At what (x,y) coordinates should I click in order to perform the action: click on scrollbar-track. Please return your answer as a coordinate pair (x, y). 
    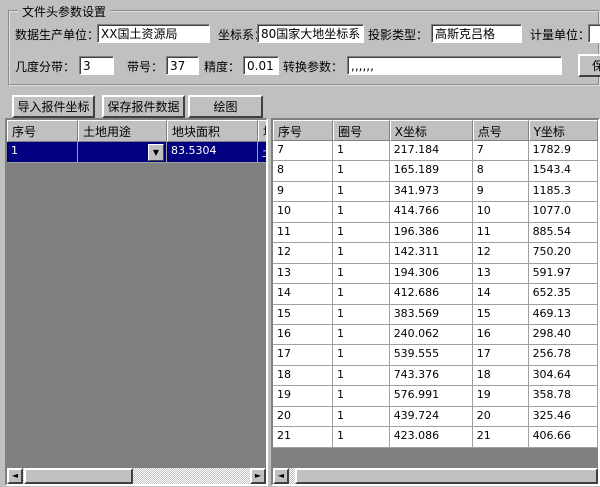
    Looking at the image, I should click on (191, 476).